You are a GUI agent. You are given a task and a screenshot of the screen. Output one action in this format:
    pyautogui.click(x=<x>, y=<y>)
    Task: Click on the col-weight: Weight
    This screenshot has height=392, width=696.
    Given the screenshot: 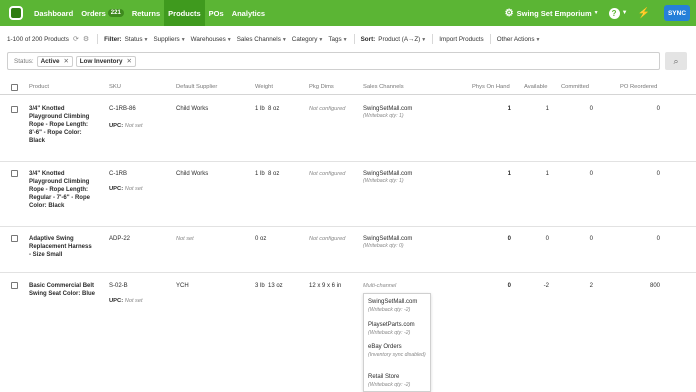 What is the action you would take?
    pyautogui.click(x=264, y=87)
    